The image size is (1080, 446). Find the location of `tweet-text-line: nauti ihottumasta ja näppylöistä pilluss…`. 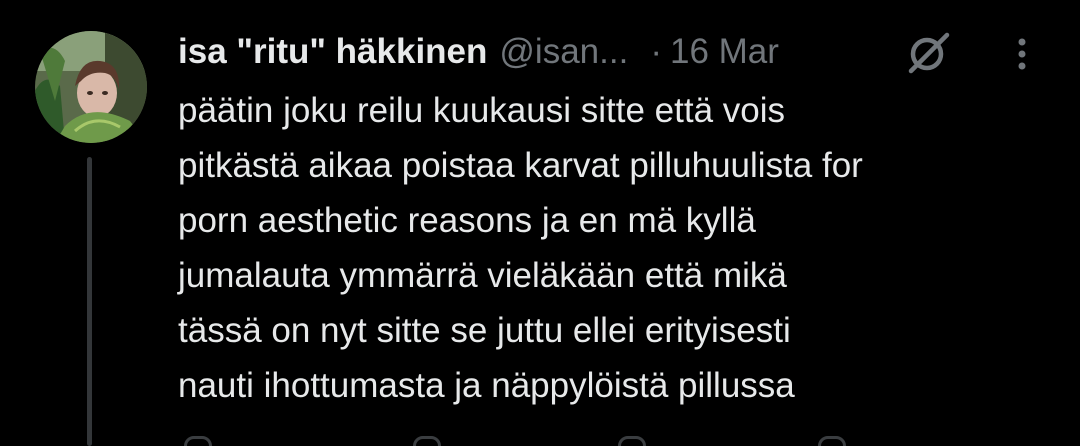

tweet-text-line: nauti ihottumasta ja näppylöistä pilluss… is located at coordinates (486, 385).